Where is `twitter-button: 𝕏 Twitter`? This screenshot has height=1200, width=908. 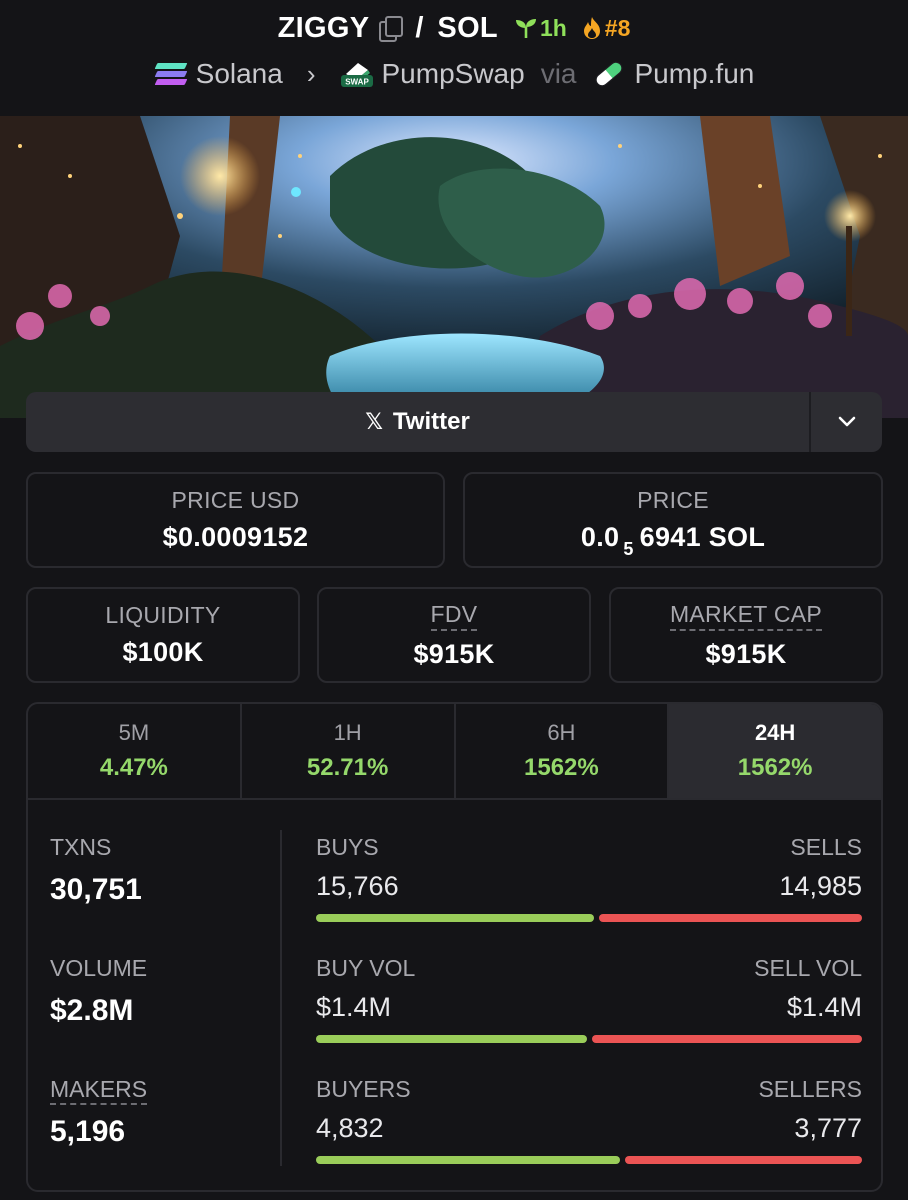
twitter-button: 𝕏 Twitter is located at coordinates (418, 422).